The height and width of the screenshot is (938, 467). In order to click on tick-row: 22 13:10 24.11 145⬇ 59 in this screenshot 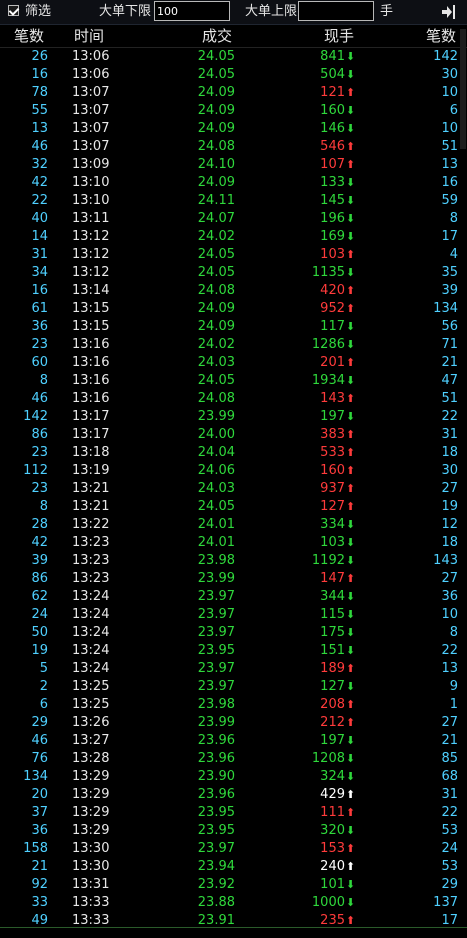, I will do `click(233, 201)`.